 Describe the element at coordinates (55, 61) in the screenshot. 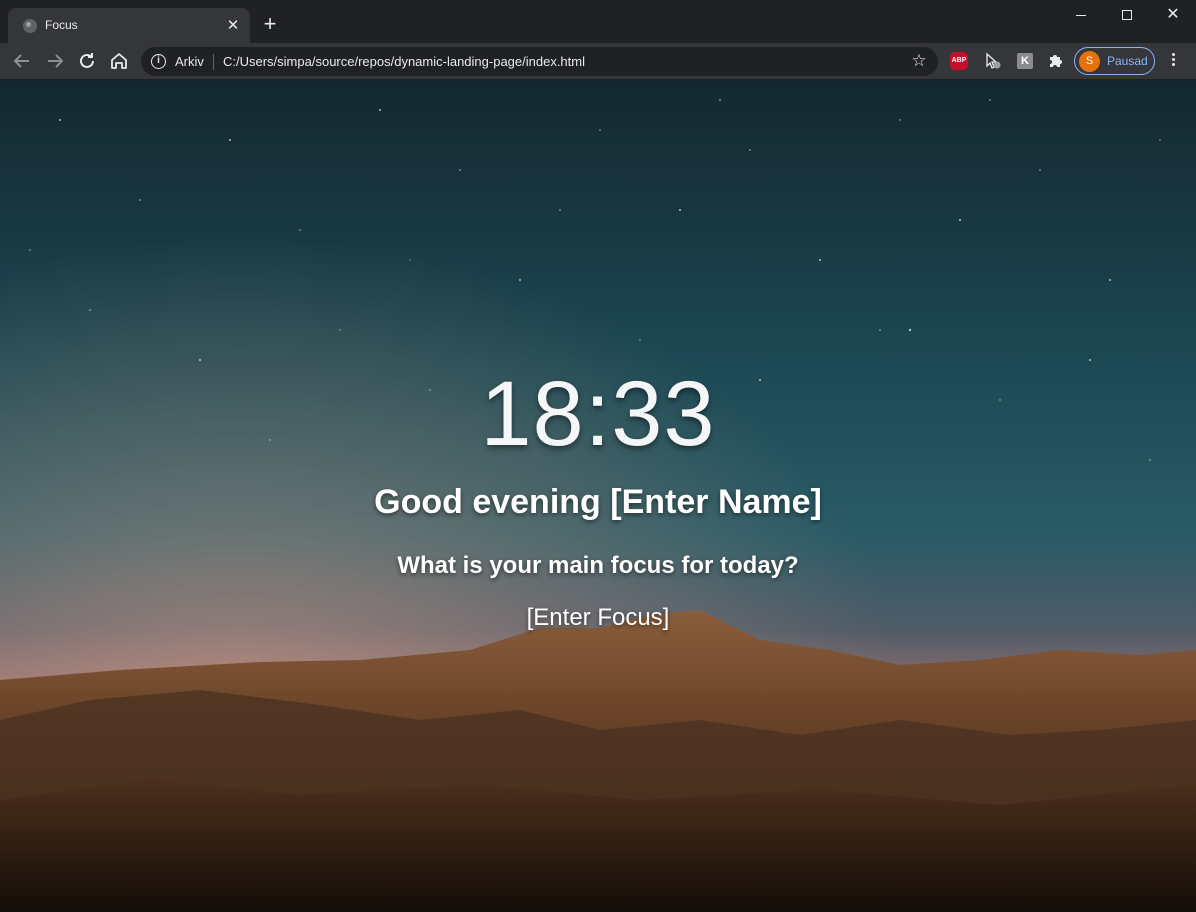

I see `forward-arrow-icon` at that location.